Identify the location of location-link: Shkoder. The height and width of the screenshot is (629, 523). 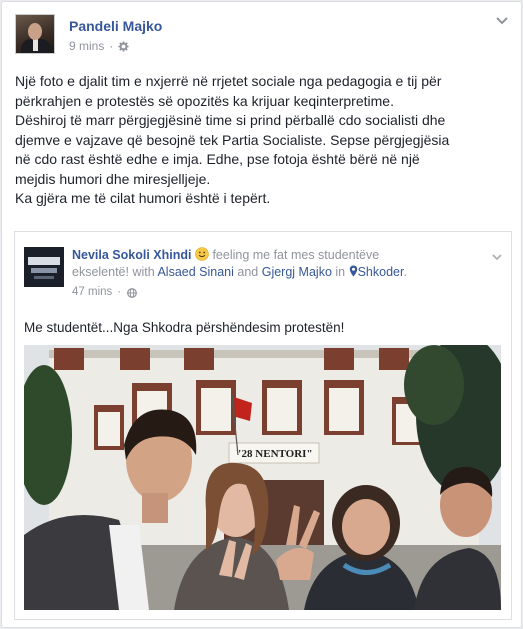
(381, 272).